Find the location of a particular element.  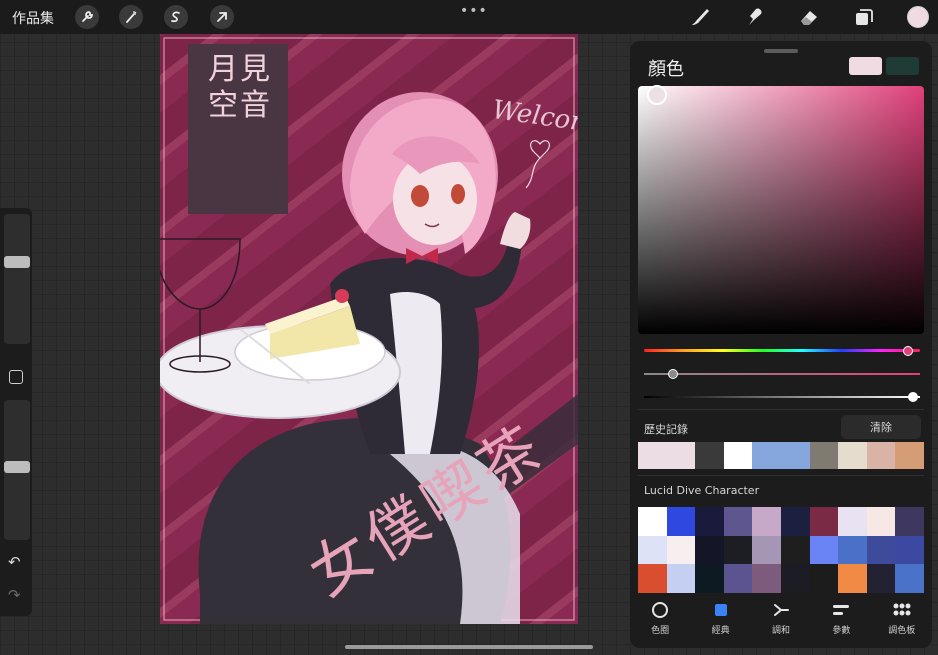

eraser-icon is located at coordinates (809, 17).